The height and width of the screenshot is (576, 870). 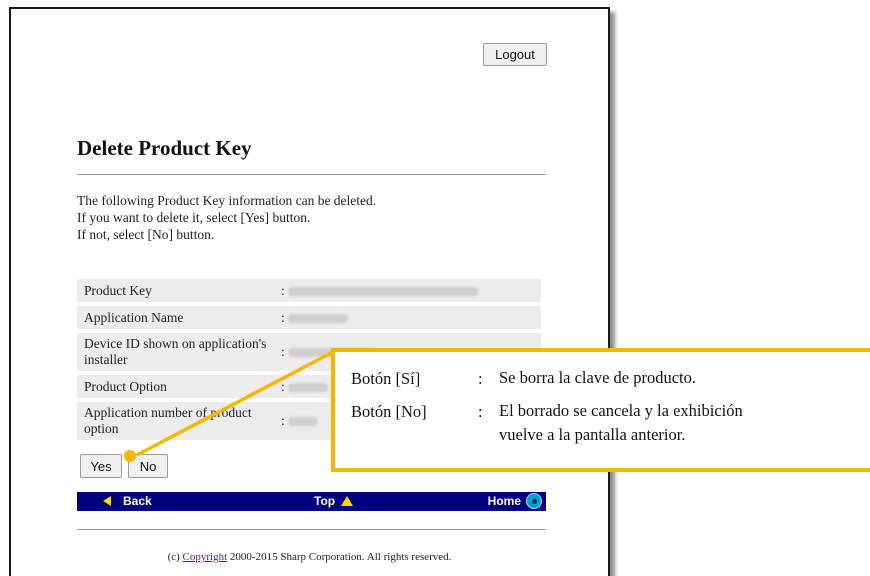 What do you see at coordinates (598, 377) in the screenshot?
I see `callout-yes-description: Se borra la clave de producto.` at bounding box center [598, 377].